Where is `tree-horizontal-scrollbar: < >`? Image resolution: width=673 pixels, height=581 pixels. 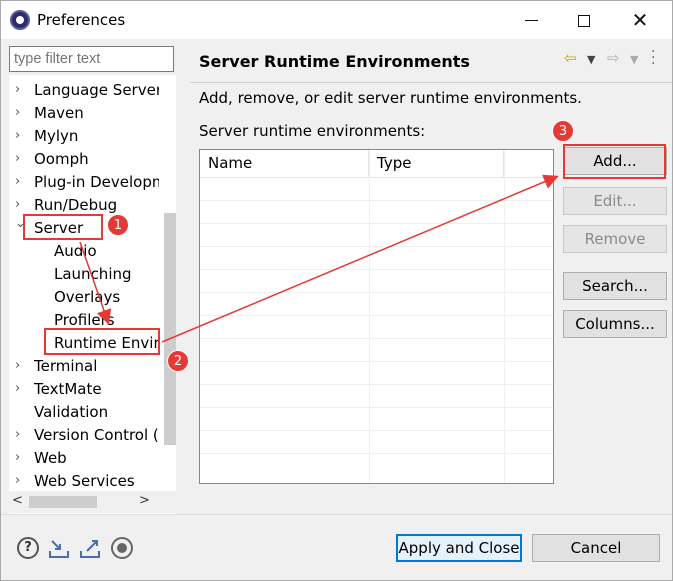 tree-horizontal-scrollbar: < > is located at coordinates (92, 502).